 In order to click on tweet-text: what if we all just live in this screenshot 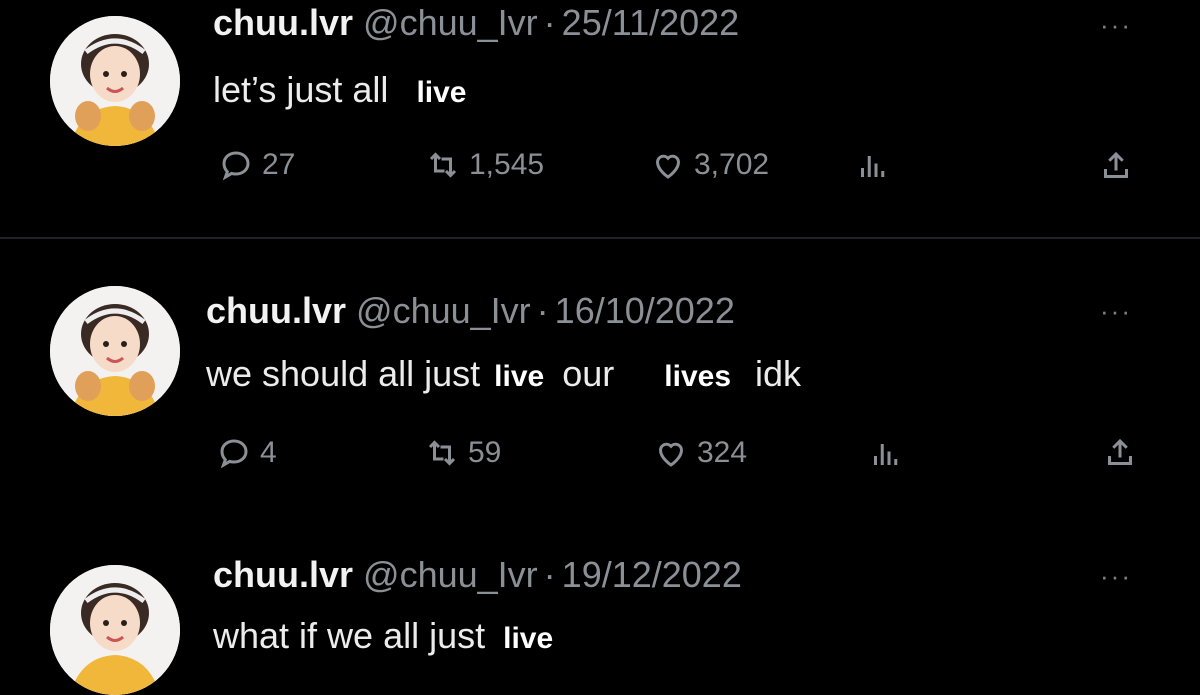, I will do `click(383, 637)`.